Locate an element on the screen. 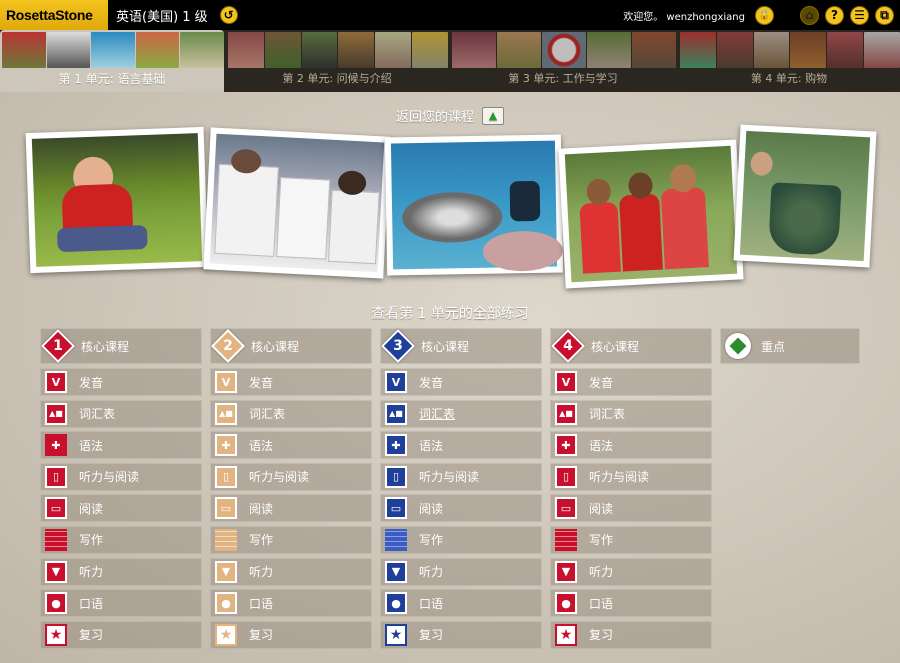  unit-2-label: 第 2 单元: 问候与介绍 is located at coordinates (337, 78).